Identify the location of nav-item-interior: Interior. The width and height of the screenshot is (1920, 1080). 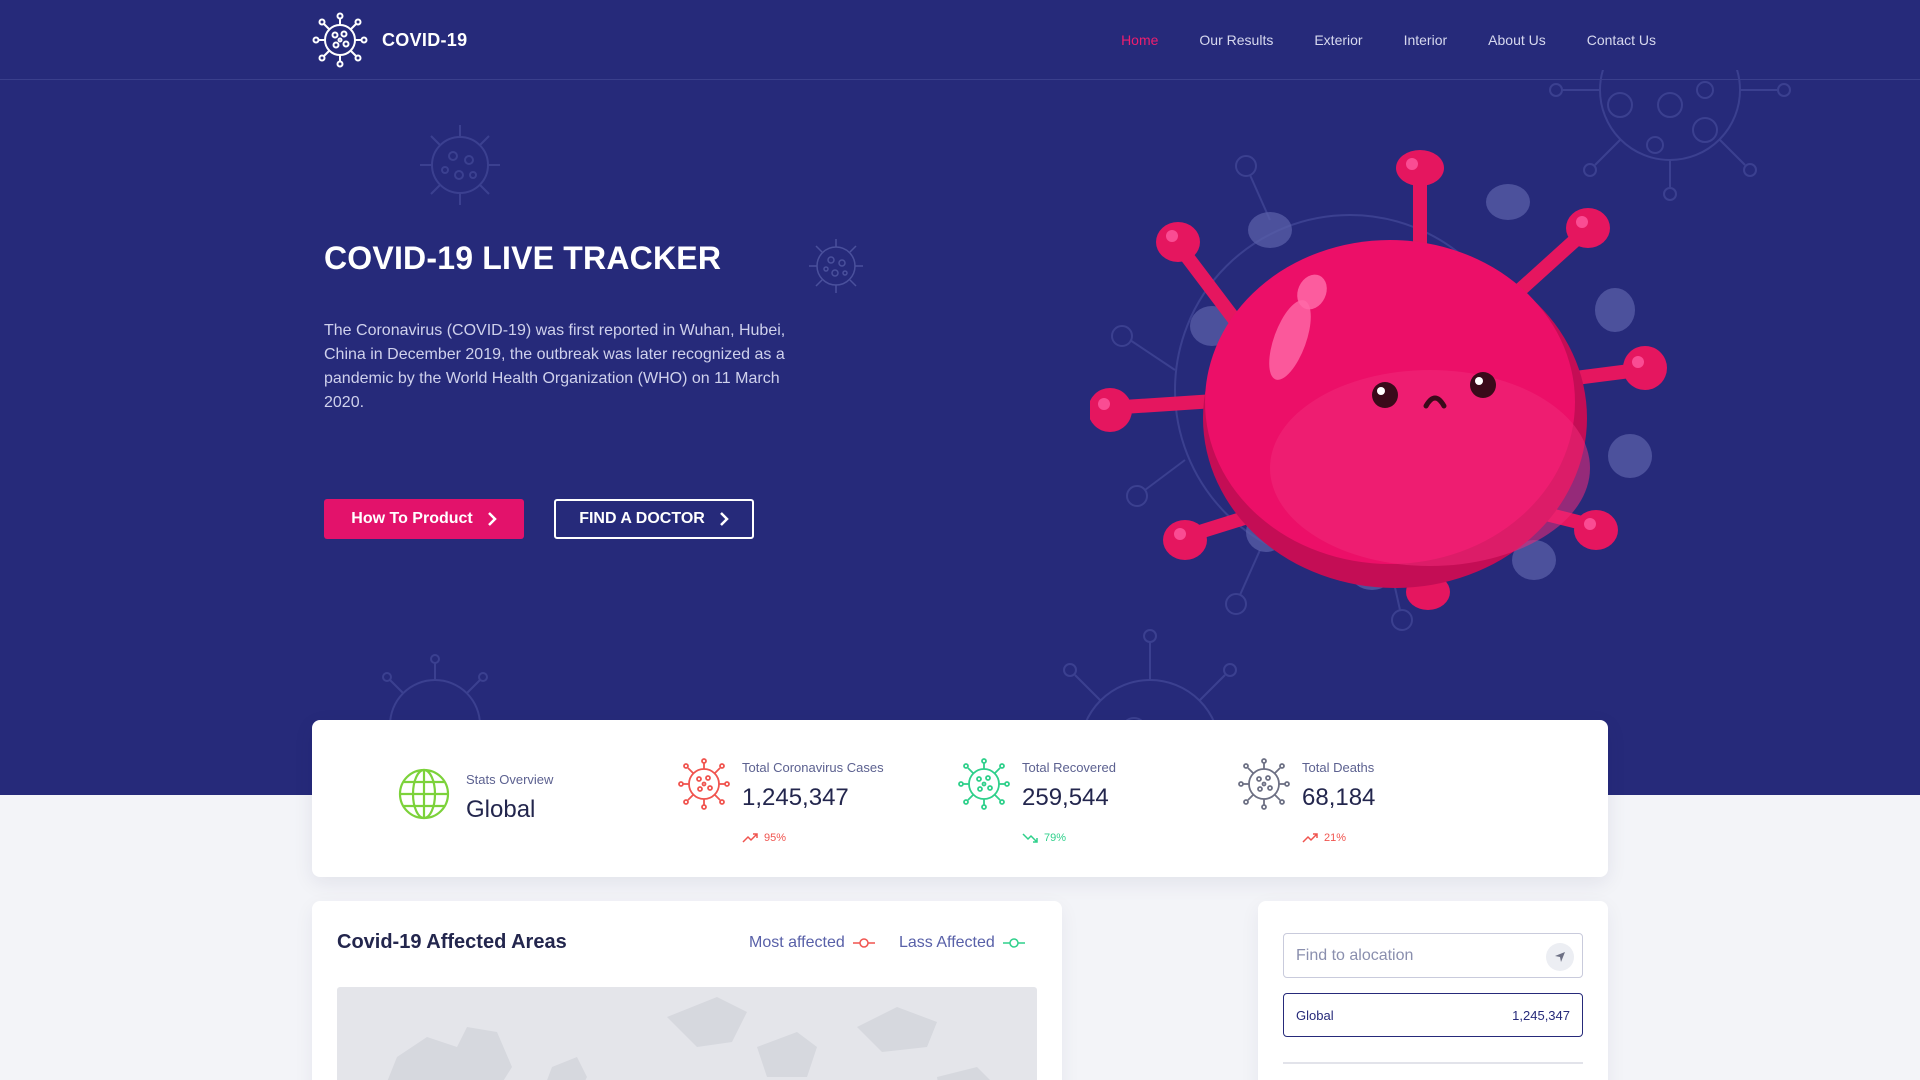
(1426, 40).